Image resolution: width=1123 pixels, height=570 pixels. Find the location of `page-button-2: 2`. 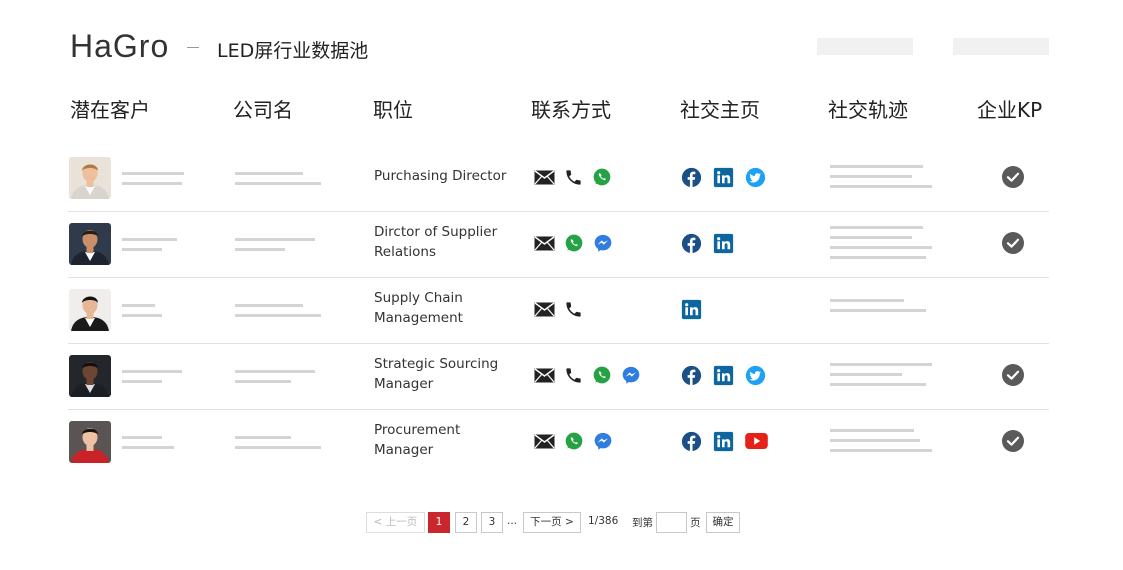

page-button-2: 2 is located at coordinates (466, 522).